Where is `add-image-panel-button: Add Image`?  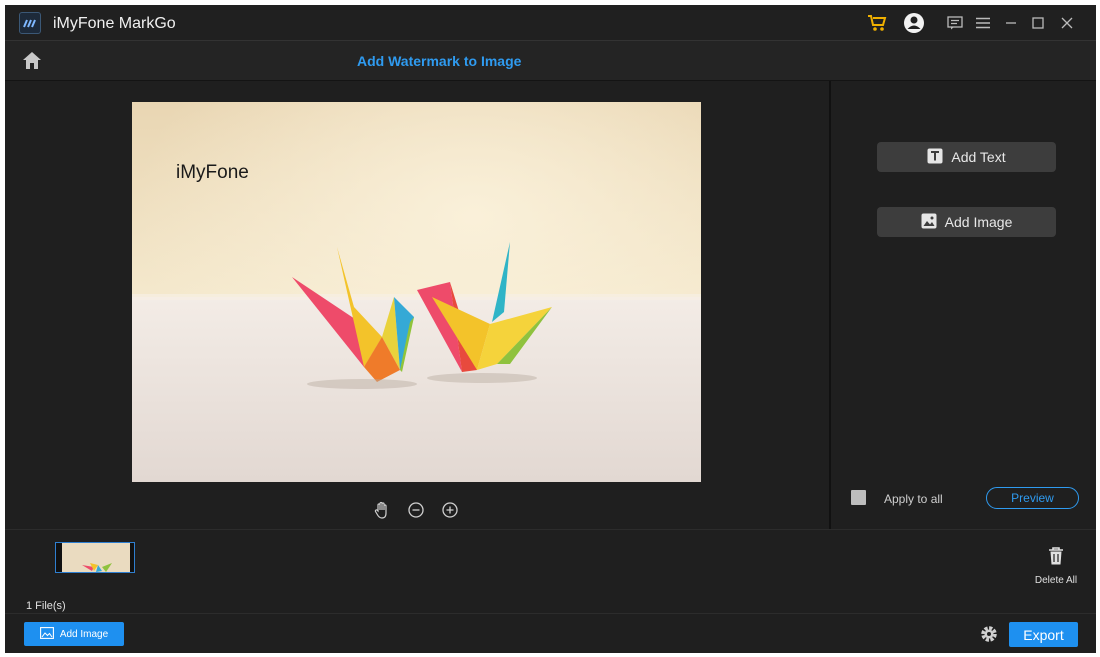 add-image-panel-button: Add Image is located at coordinates (966, 222).